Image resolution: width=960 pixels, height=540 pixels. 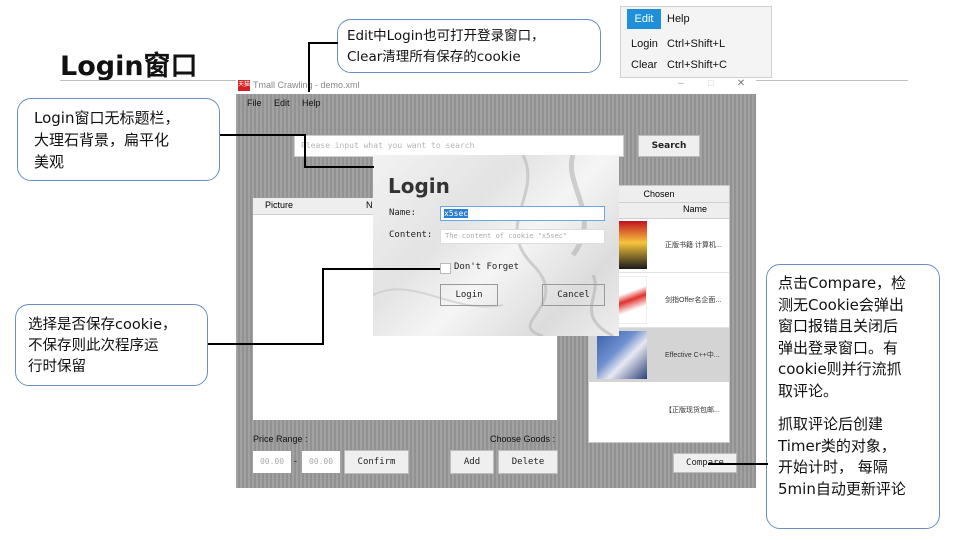 I want to click on results-col-picture: Picture, so click(x=279, y=205).